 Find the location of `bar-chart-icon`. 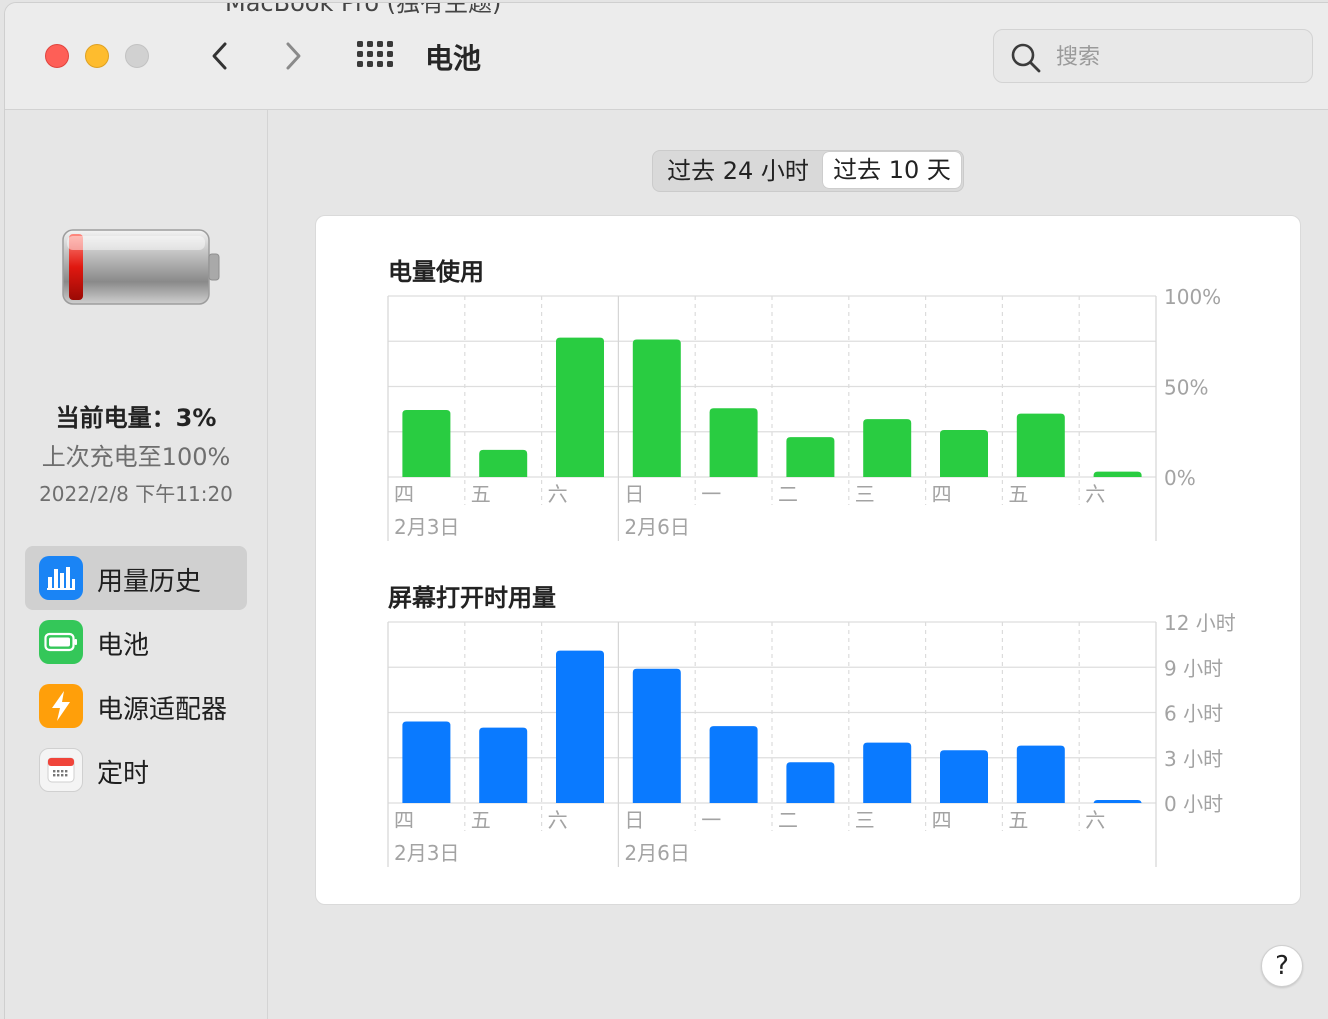

bar-chart-icon is located at coordinates (61, 578).